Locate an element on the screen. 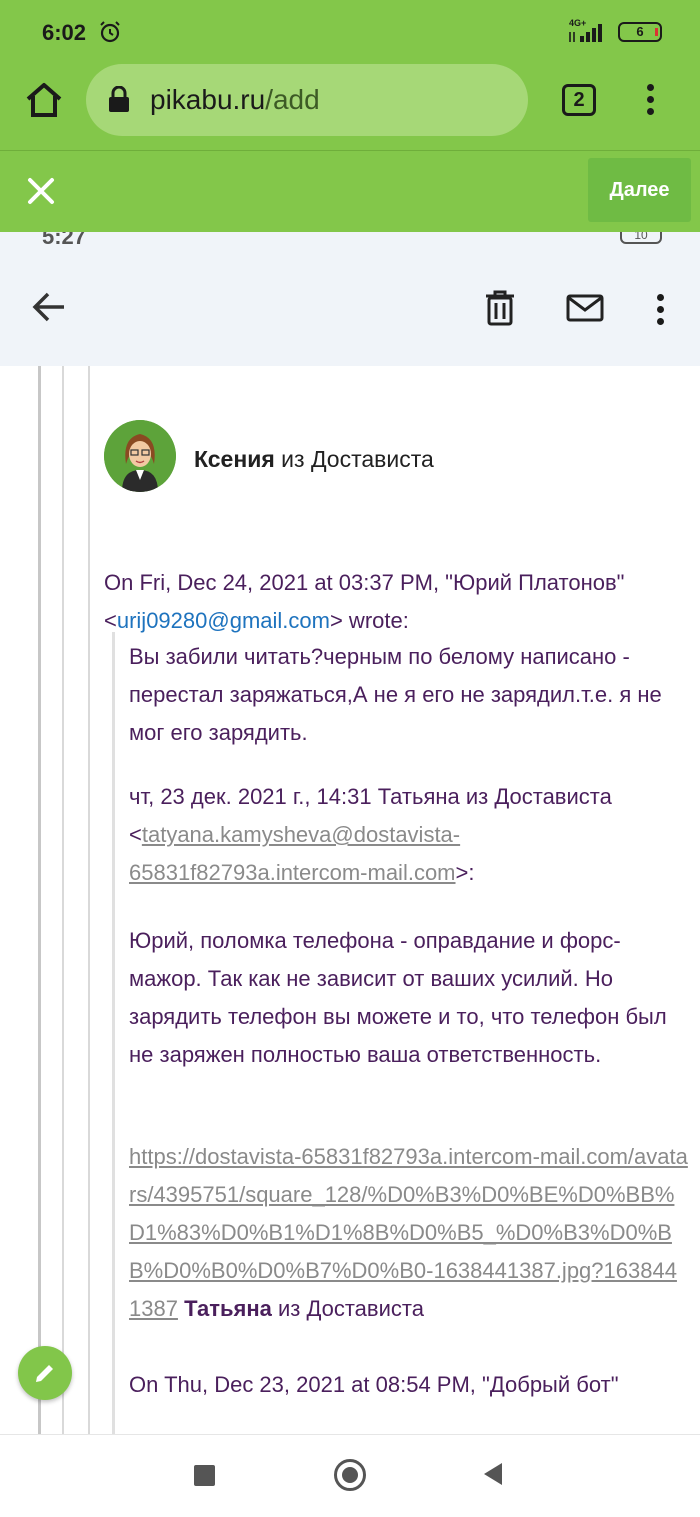 This screenshot has height=1517, width=700. lock-icon is located at coordinates (119, 99).